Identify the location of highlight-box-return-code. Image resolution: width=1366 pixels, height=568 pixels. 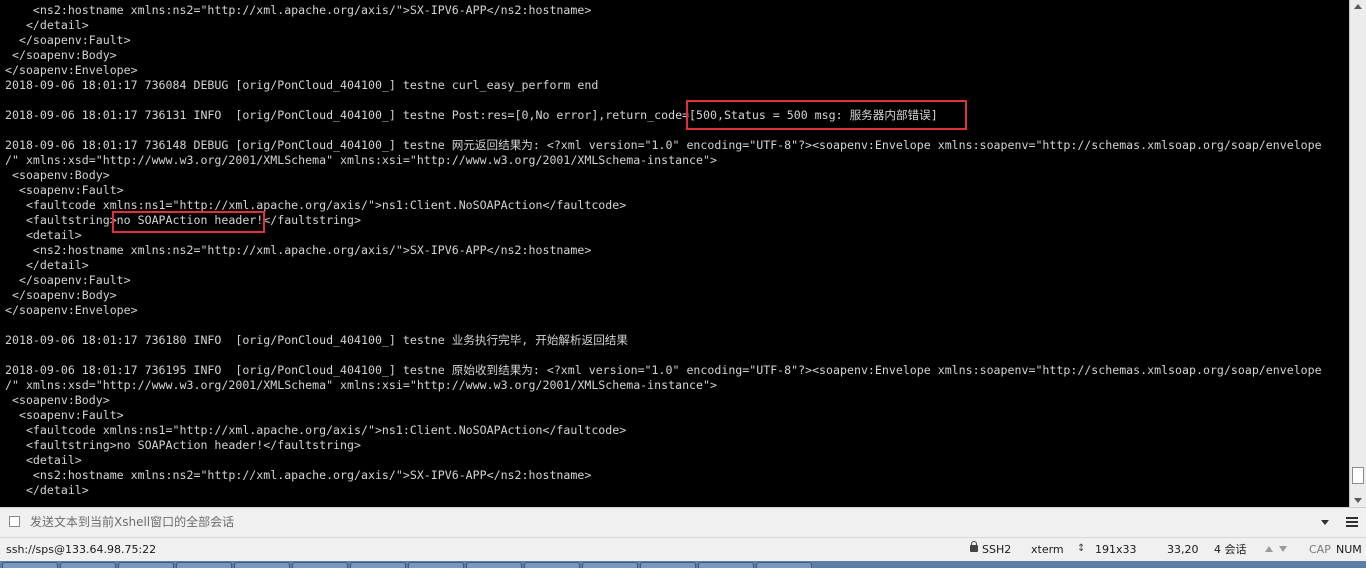
(826, 115).